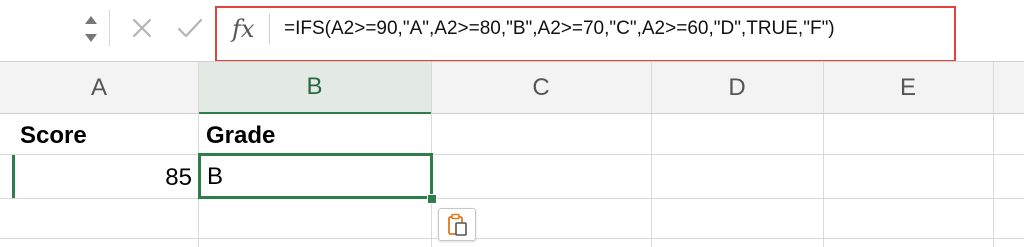 The height and width of the screenshot is (247, 1024). I want to click on formula-bar-divider, so click(109, 28).